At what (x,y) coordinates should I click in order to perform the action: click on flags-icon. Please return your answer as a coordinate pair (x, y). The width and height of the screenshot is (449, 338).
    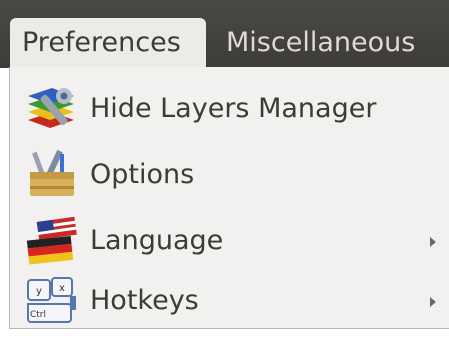
    Looking at the image, I should click on (52, 241).